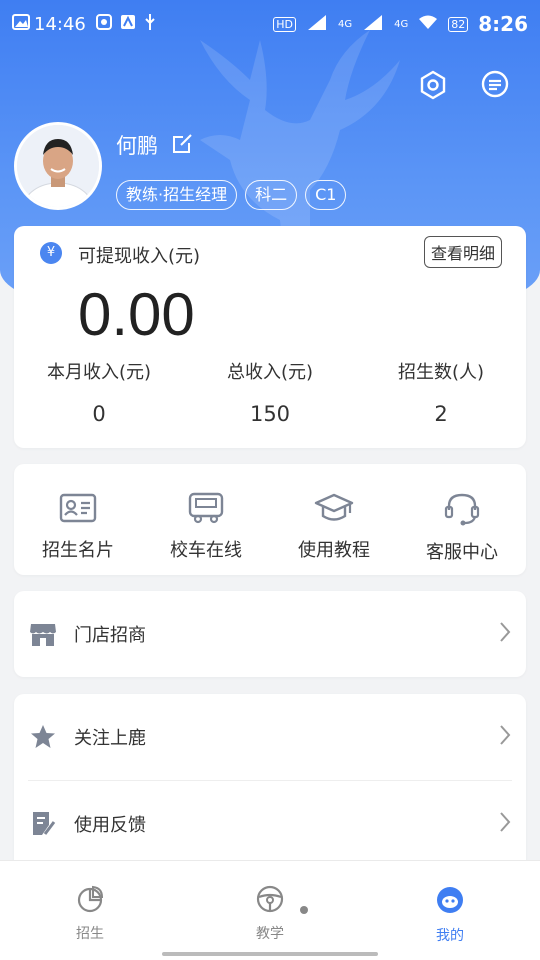 Image resolution: width=540 pixels, height=960 pixels. I want to click on clock: 8:26, so click(503, 24).